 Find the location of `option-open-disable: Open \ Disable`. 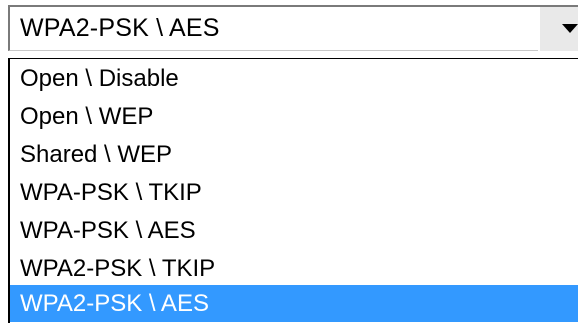

option-open-disable: Open \ Disable is located at coordinates (294, 78).